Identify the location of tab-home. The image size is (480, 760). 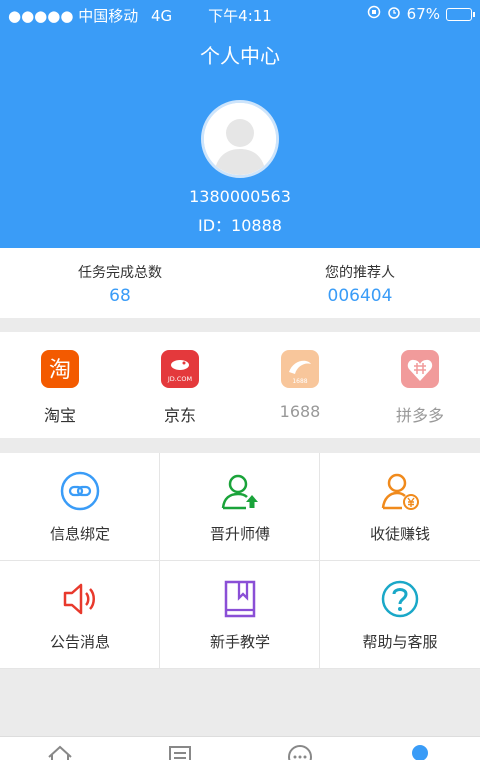
(60, 748).